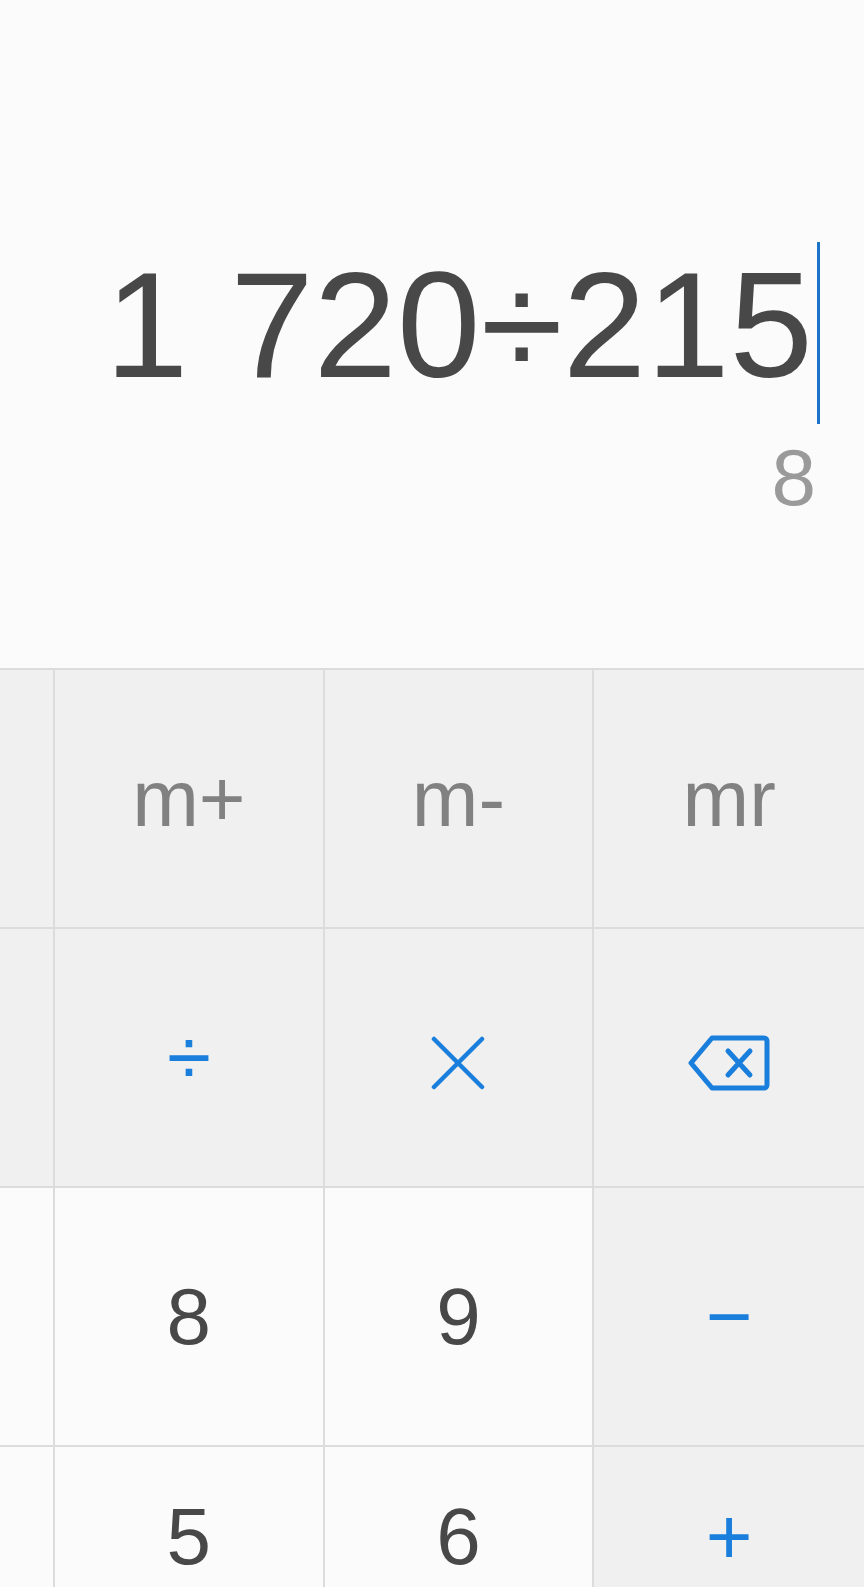 This screenshot has width=864, height=1587. What do you see at coordinates (729, 1316) in the screenshot?
I see `operator-key: −` at bounding box center [729, 1316].